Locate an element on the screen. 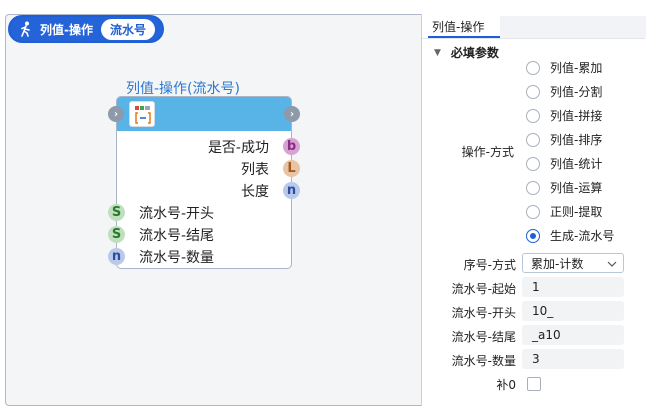 The height and width of the screenshot is (413, 659). field-label-count: 流水号-数量 is located at coordinates (483, 361).